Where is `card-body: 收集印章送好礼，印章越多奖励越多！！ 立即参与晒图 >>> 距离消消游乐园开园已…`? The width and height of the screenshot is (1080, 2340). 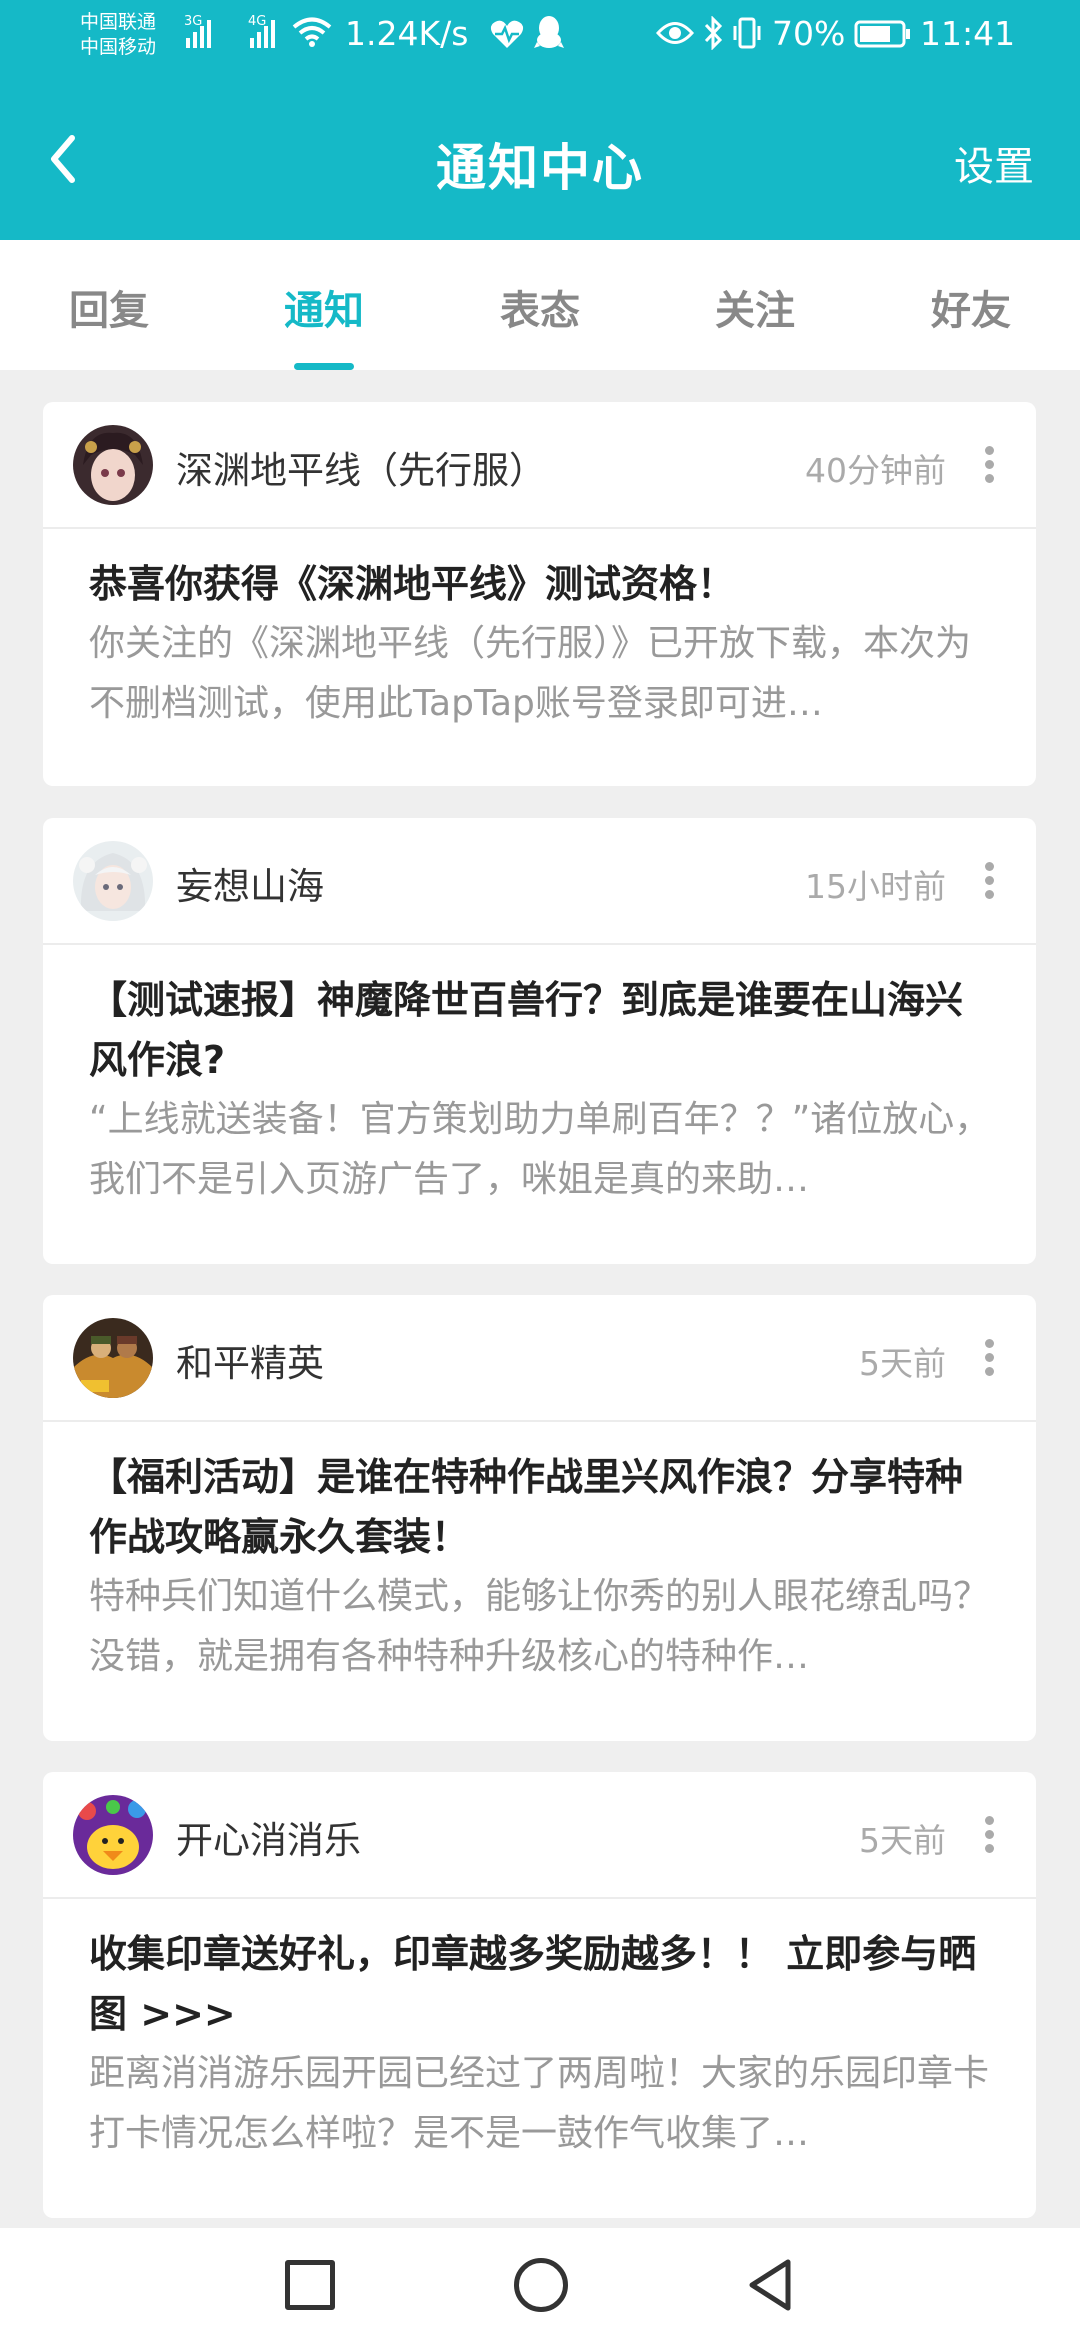 card-body: 收集印章送好礼，印章越多奖励越多！！ 立即参与晒图 >>> 距离消消游乐园开园已… is located at coordinates (542, 2044).